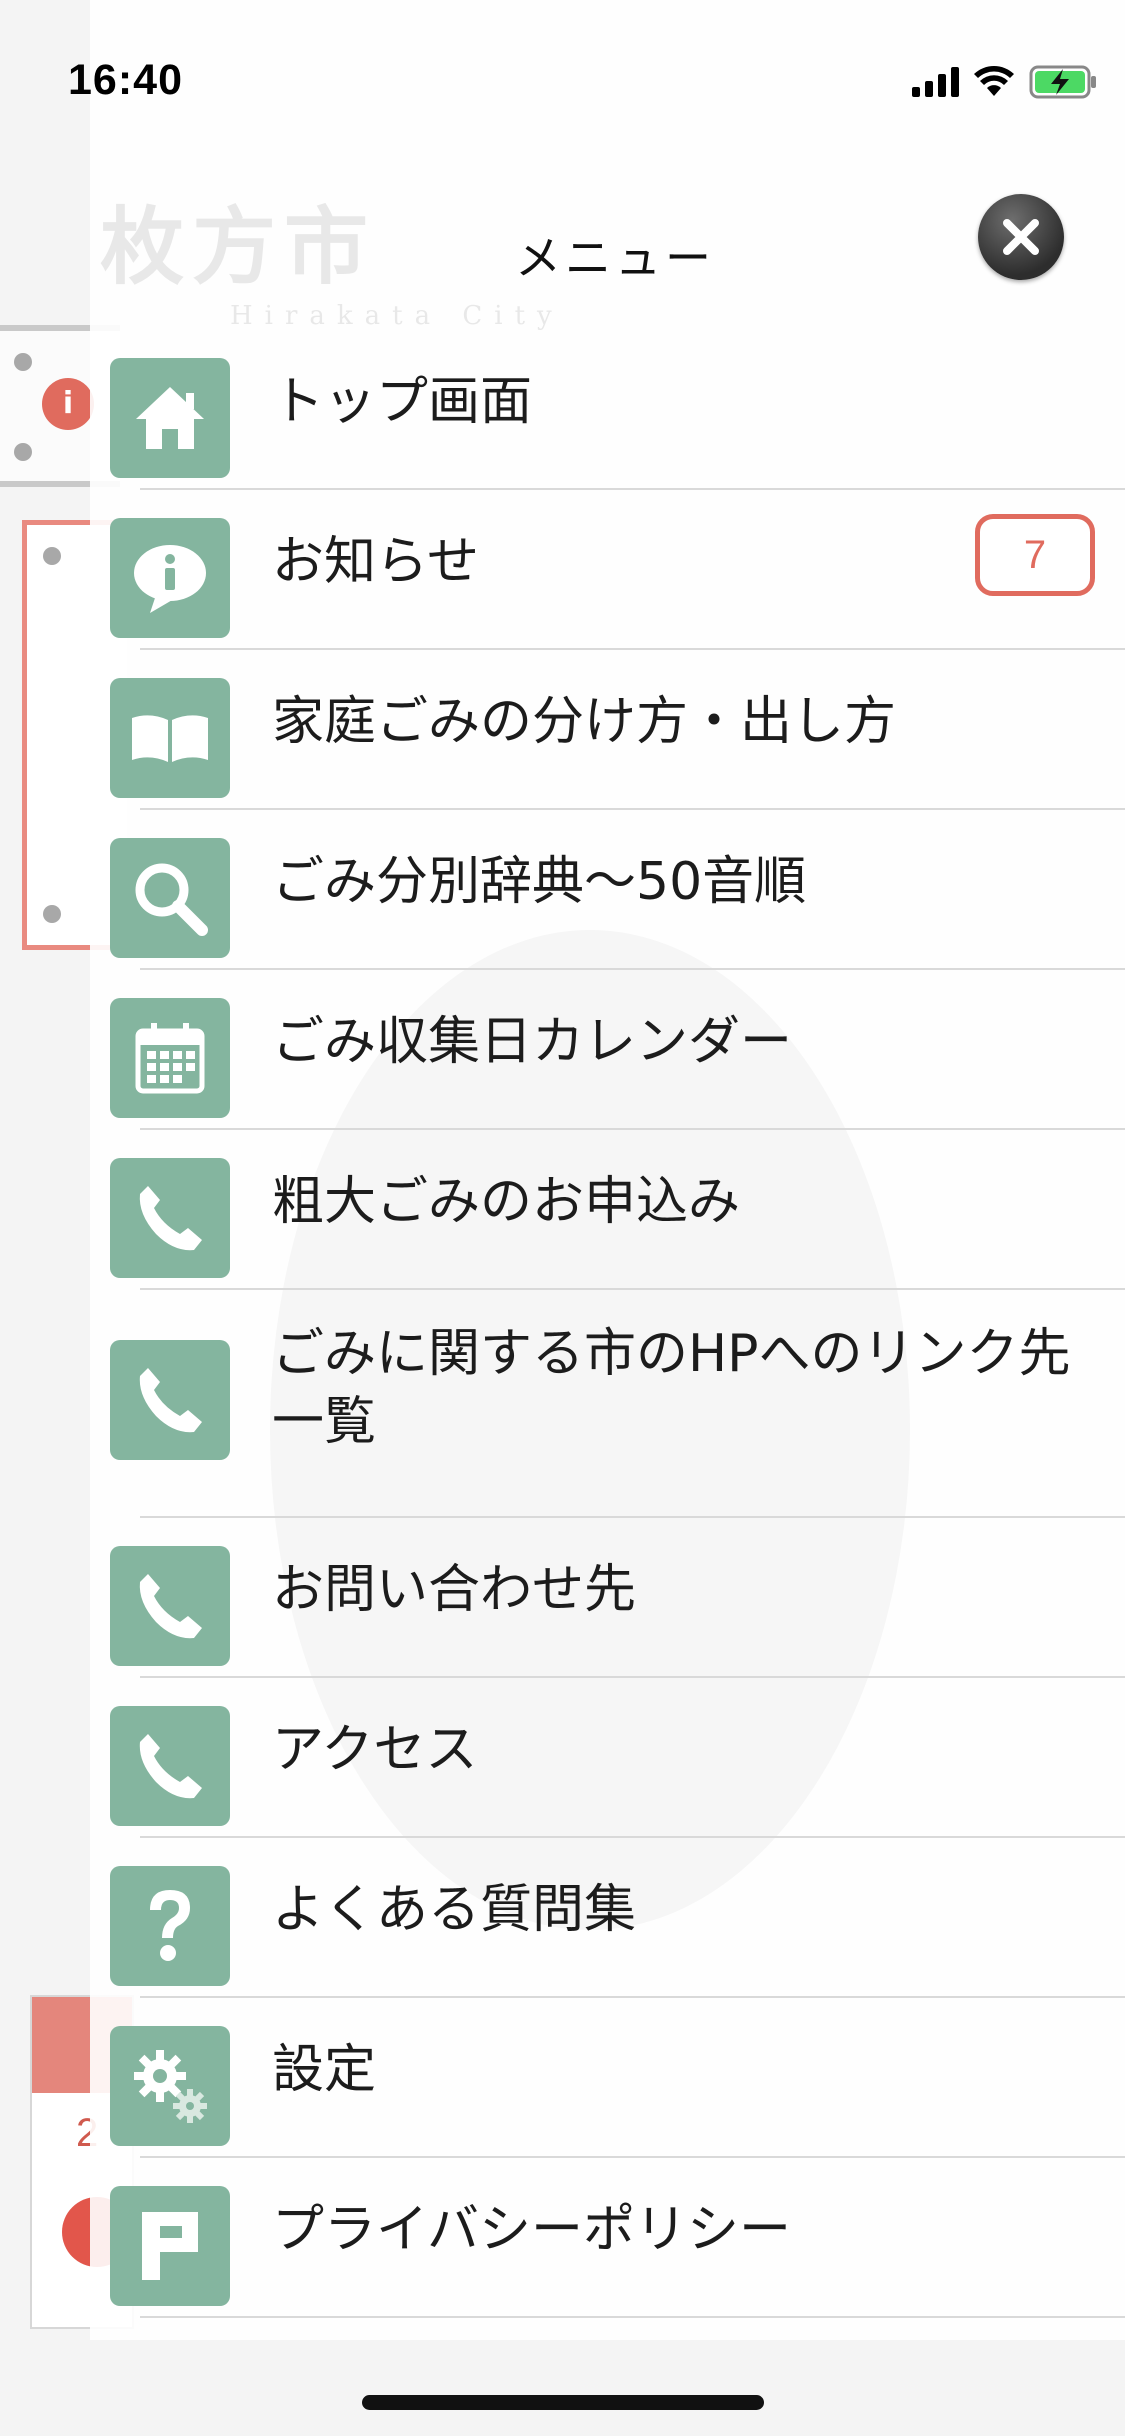 This screenshot has width=1125, height=2436. What do you see at coordinates (531, 2230) in the screenshot?
I see `menu-item-label: プライバシーポリシー` at bounding box center [531, 2230].